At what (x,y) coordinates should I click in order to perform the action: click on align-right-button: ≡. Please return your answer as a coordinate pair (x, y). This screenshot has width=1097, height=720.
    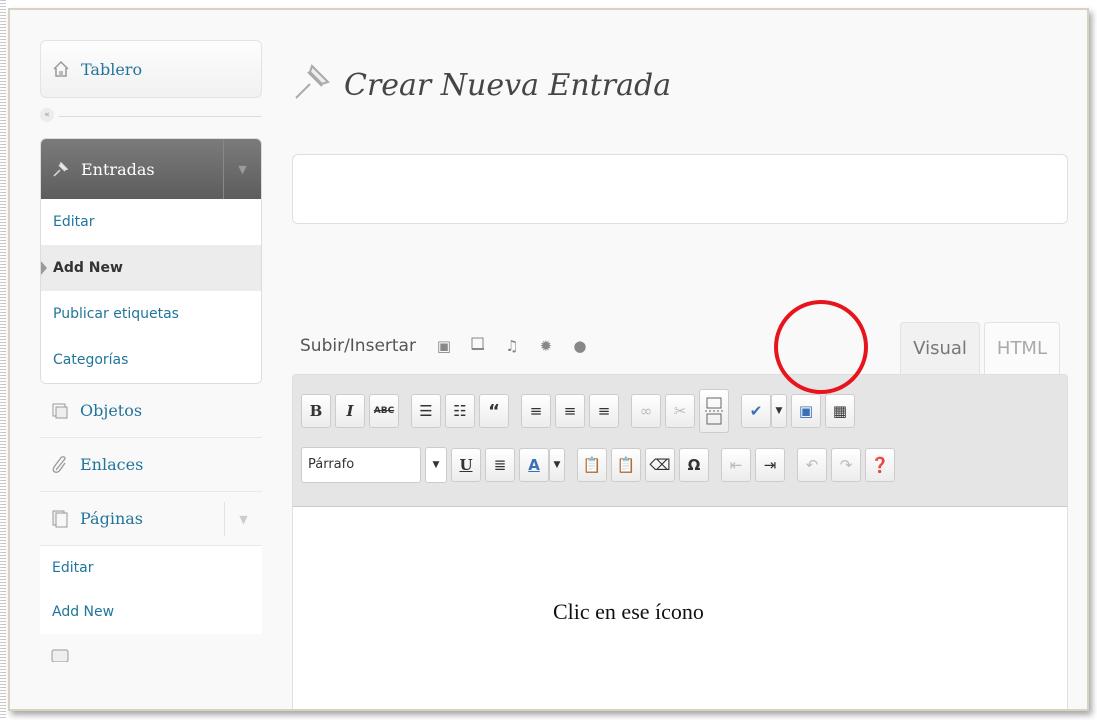
    Looking at the image, I should click on (604, 411).